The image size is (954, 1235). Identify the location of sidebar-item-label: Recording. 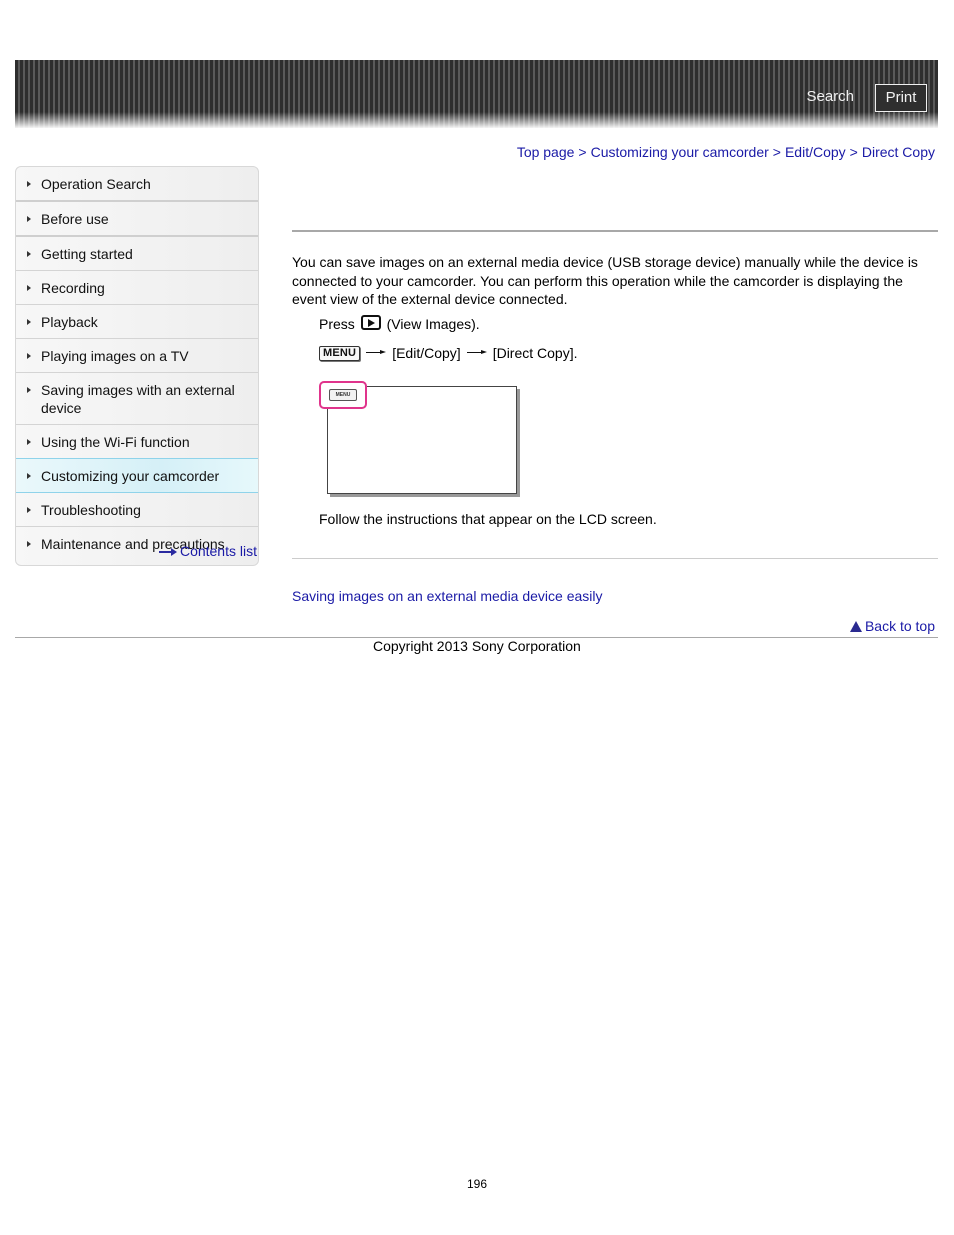
(73, 288).